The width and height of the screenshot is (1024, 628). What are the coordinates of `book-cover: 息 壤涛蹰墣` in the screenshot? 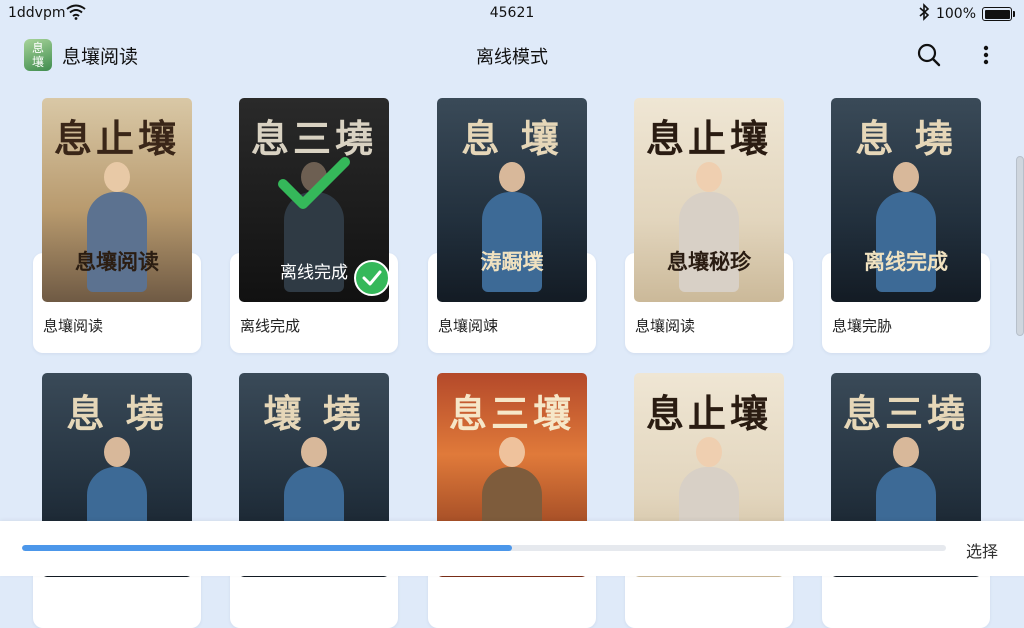 It's located at (512, 200).